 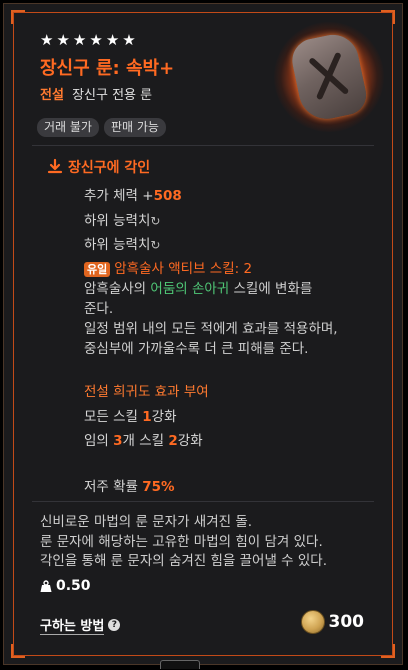 I want to click on item-tags: 거래 불가 판매 가능, so click(x=101, y=127).